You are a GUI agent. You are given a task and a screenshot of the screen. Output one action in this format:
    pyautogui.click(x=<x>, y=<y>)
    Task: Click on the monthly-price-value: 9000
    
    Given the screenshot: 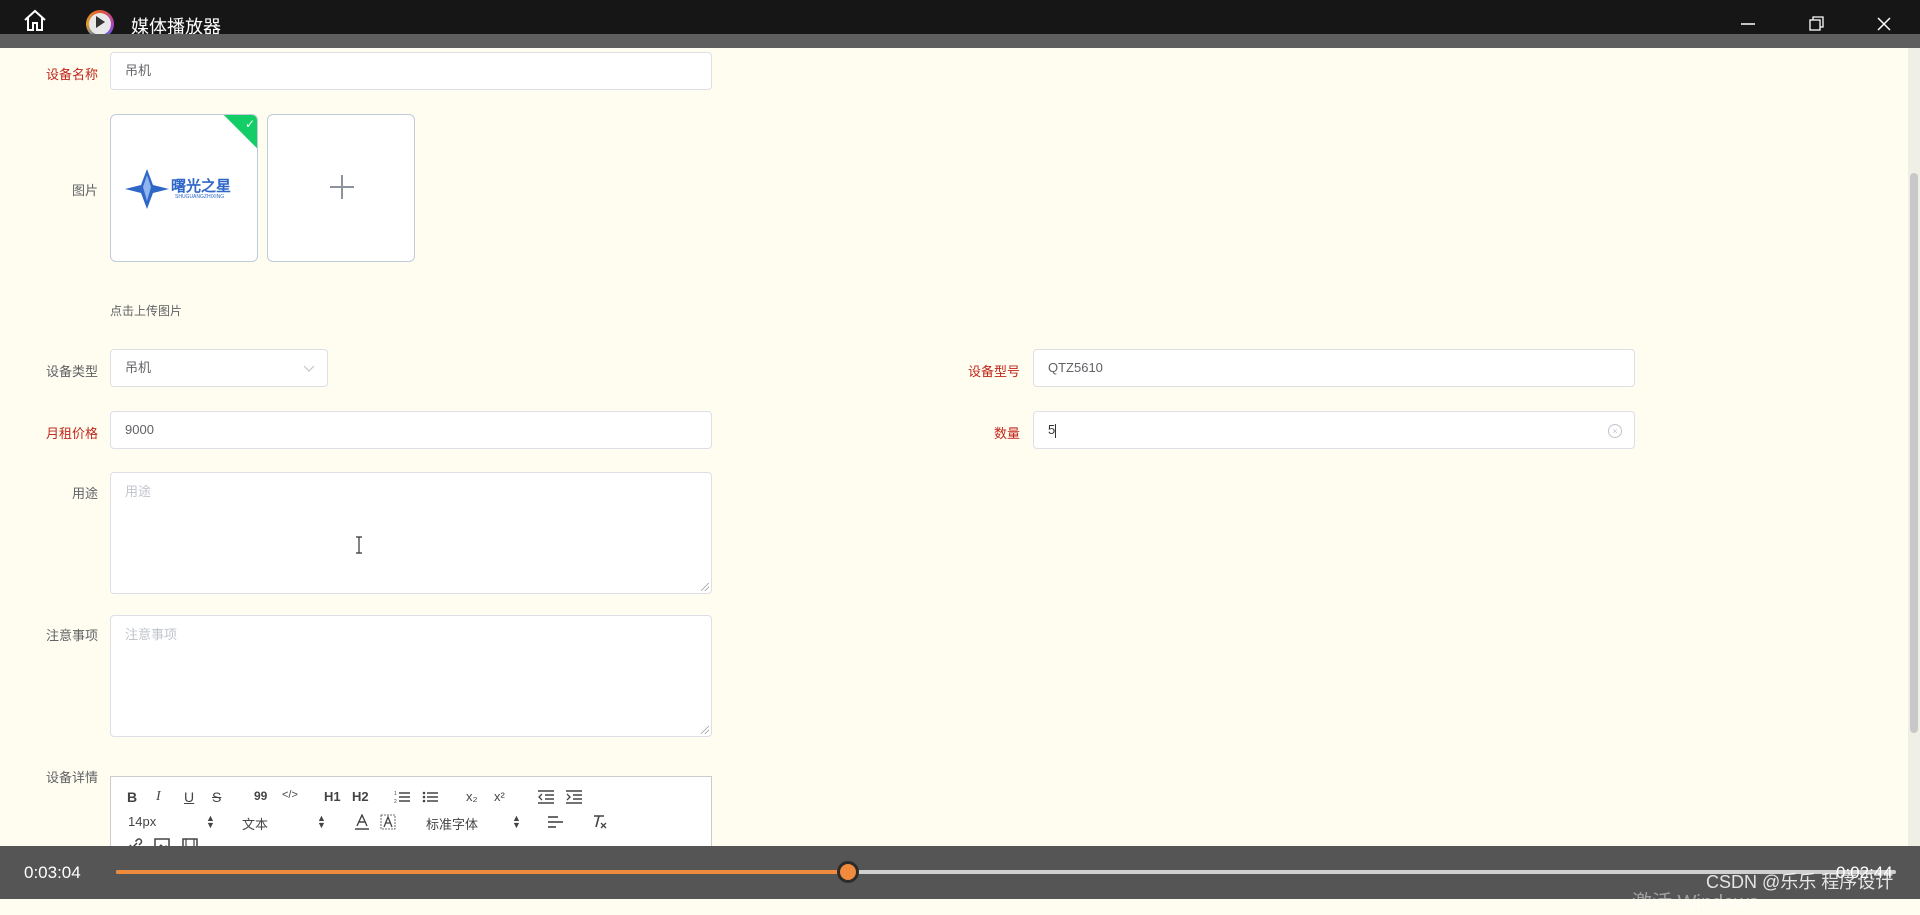 What is the action you would take?
    pyautogui.click(x=139, y=429)
    